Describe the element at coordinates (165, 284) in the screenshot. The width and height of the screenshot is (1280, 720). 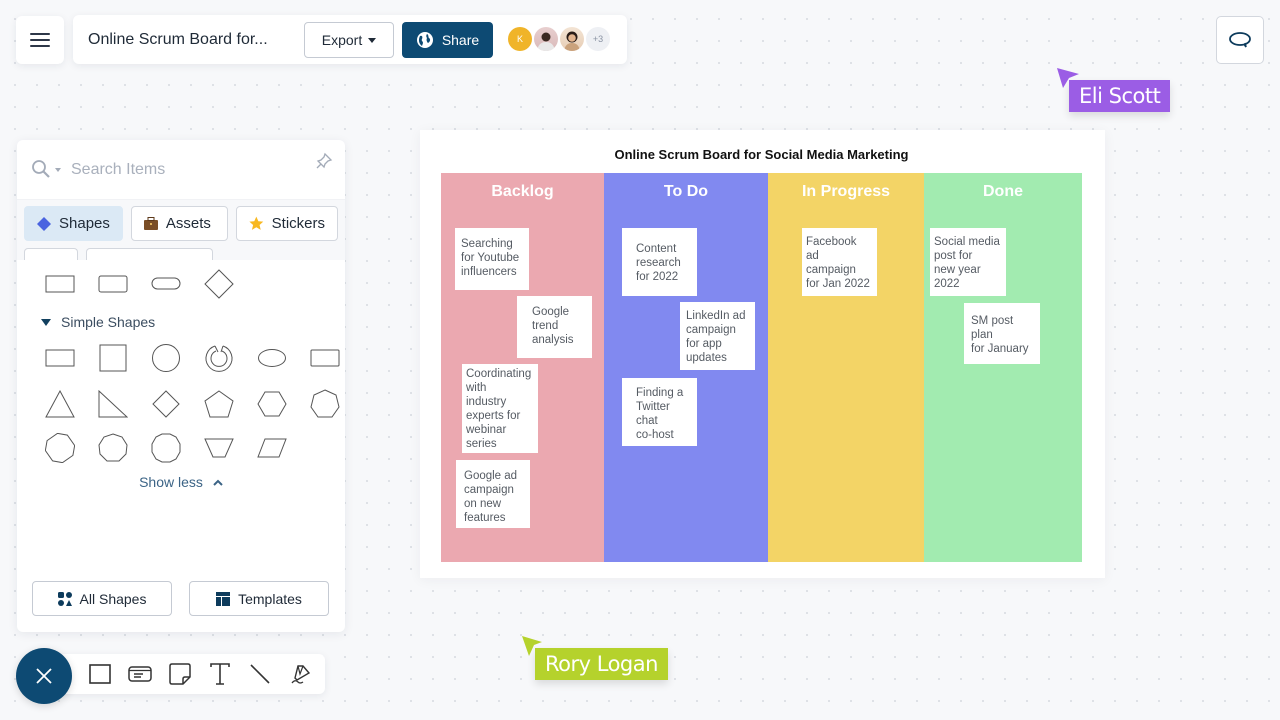
I see `shape-terminator` at that location.